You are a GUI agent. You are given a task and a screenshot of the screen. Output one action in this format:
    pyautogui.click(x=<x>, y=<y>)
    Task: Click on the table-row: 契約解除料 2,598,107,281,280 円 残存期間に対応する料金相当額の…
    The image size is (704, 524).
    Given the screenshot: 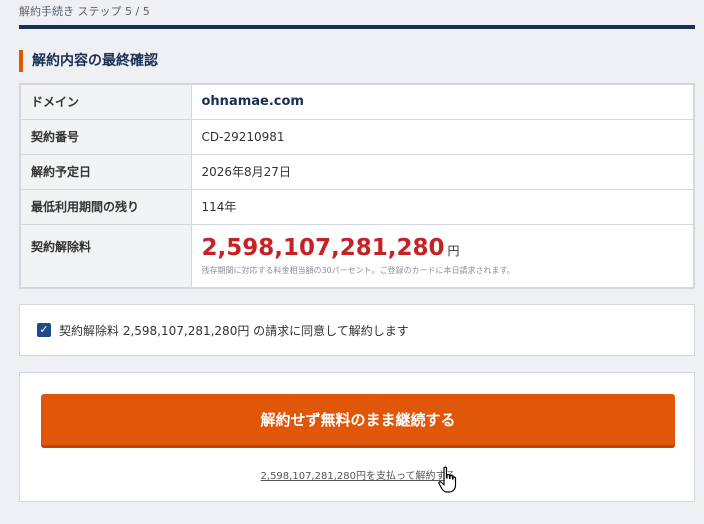 What is the action you would take?
    pyautogui.click(x=357, y=256)
    